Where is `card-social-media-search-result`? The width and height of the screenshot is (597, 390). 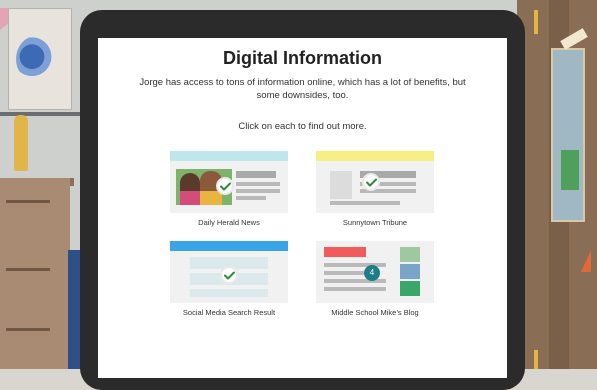 card-social-media-search-result is located at coordinates (229, 272).